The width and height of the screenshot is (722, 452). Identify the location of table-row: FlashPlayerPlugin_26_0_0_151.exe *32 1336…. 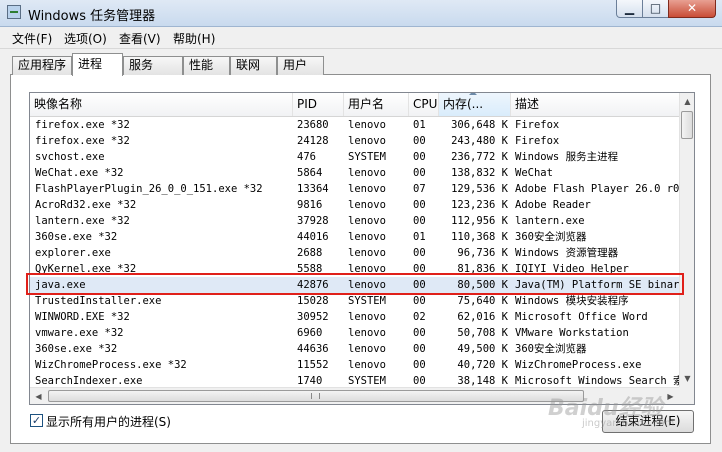
(354, 189).